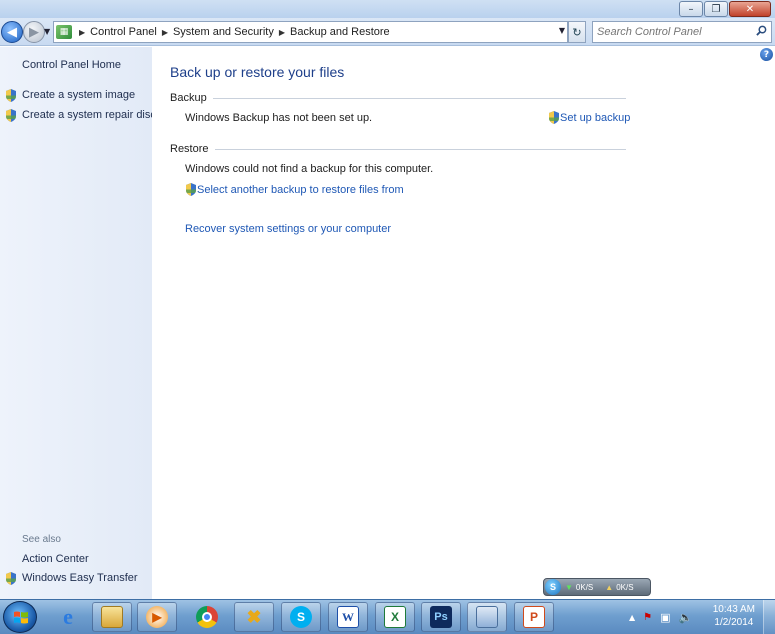 This screenshot has width=775, height=634. What do you see at coordinates (78, 95) in the screenshot?
I see `create-system-image-link: Create a system image` at bounding box center [78, 95].